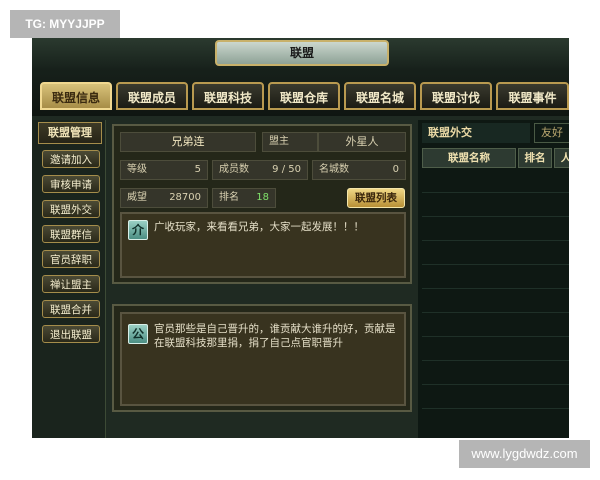 The height and width of the screenshot is (480, 600). I want to click on group-mail-button: 联盟群信, so click(71, 234).